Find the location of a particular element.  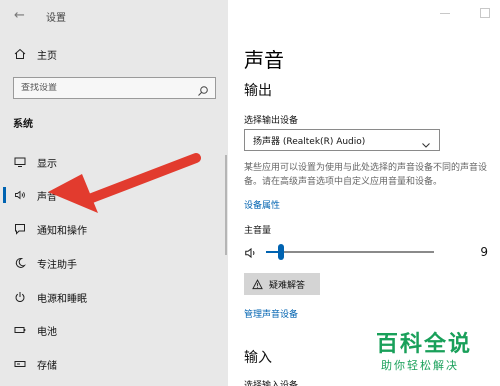

sidebar-item-notifications: 通知和操作 is located at coordinates (114, 229).